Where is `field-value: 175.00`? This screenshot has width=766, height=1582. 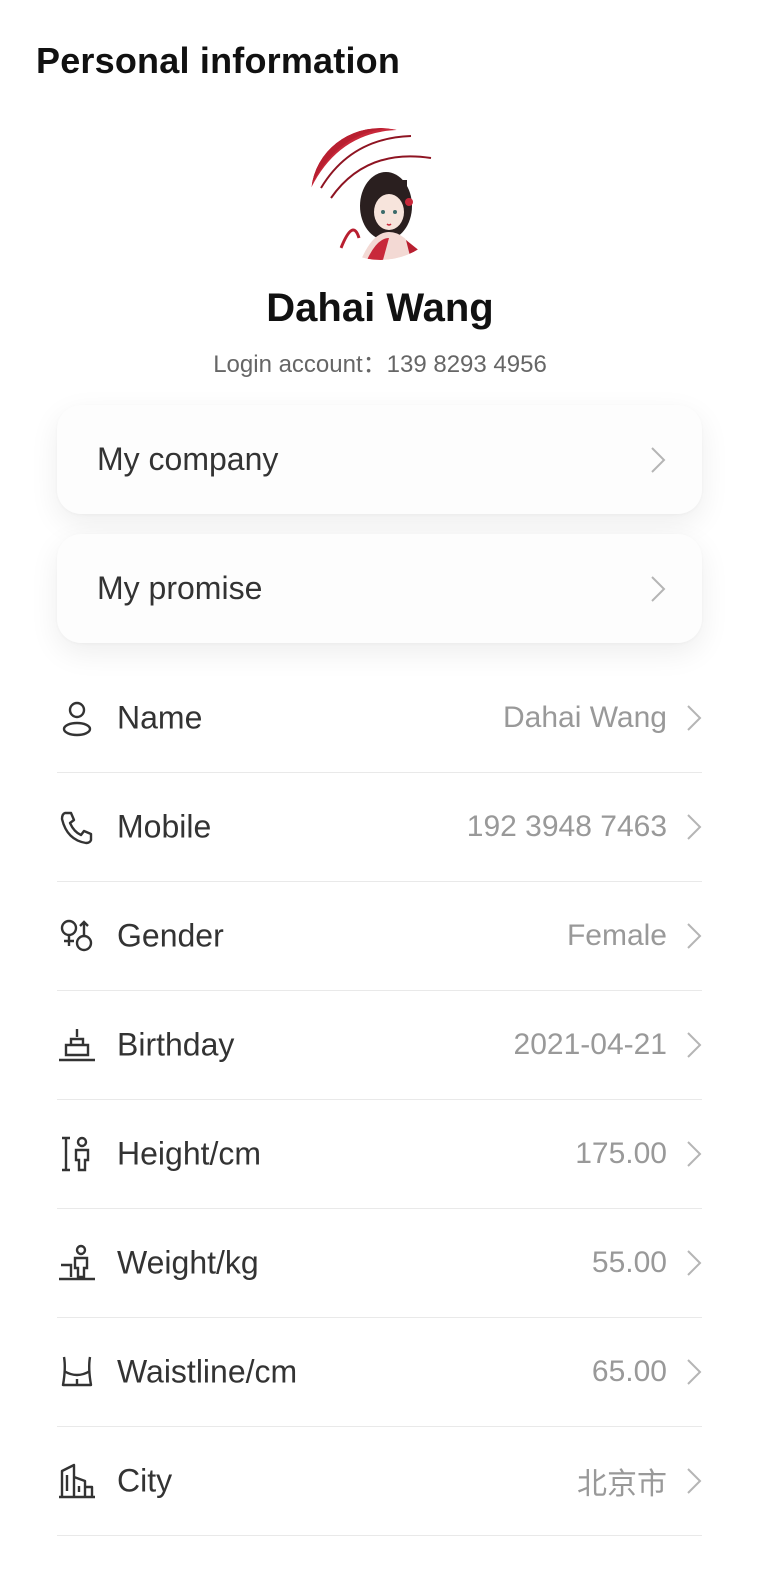 field-value: 175.00 is located at coordinates (621, 1153).